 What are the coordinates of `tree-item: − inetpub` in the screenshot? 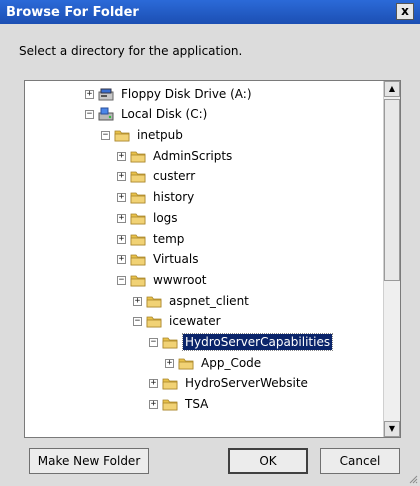 It's located at (143, 135).